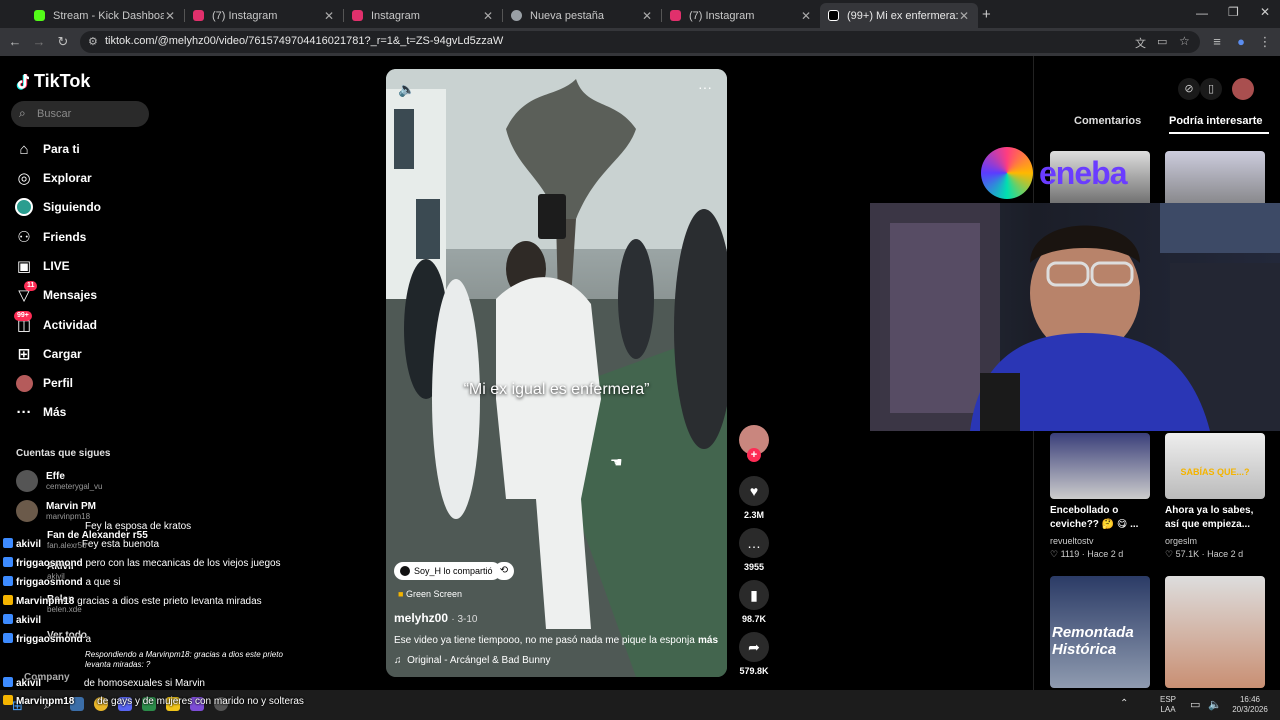 This screenshot has width=1280, height=720. I want to click on nav-item-cargar: ⊞ Cargar, so click(48, 354).